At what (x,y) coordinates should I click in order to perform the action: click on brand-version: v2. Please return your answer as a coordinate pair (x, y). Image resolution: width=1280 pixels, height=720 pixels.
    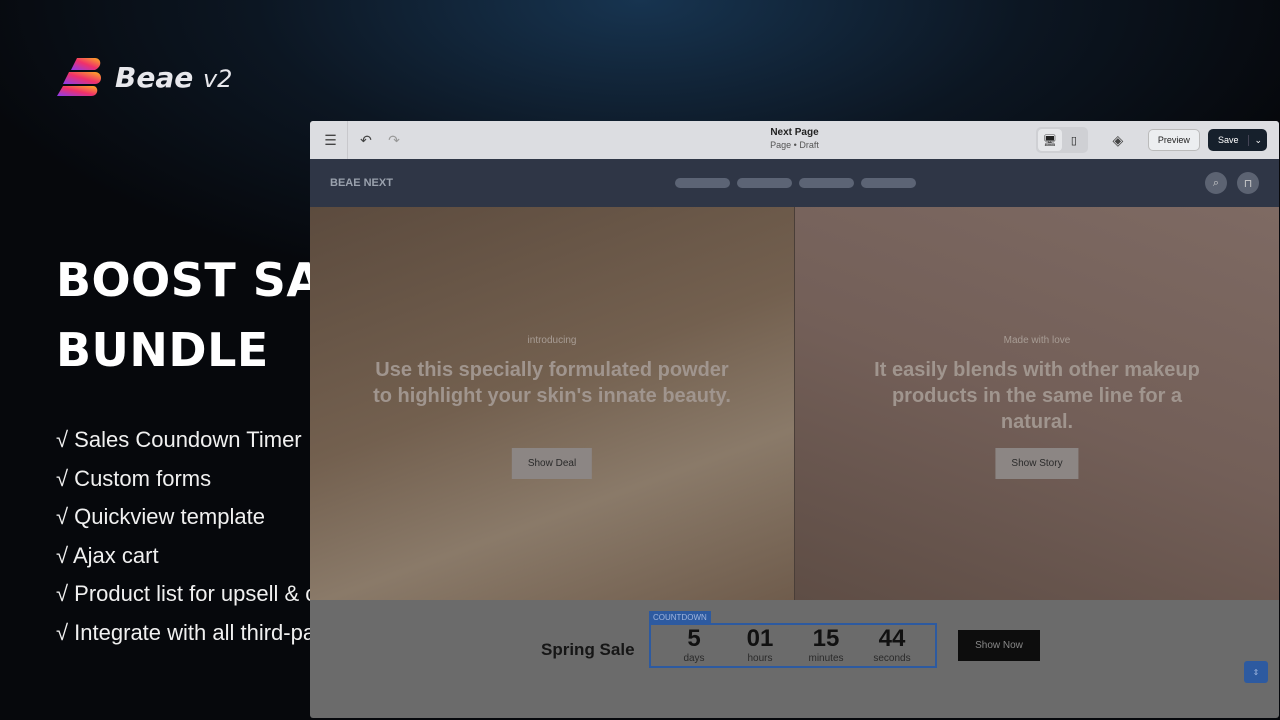
    Looking at the image, I should click on (217, 78).